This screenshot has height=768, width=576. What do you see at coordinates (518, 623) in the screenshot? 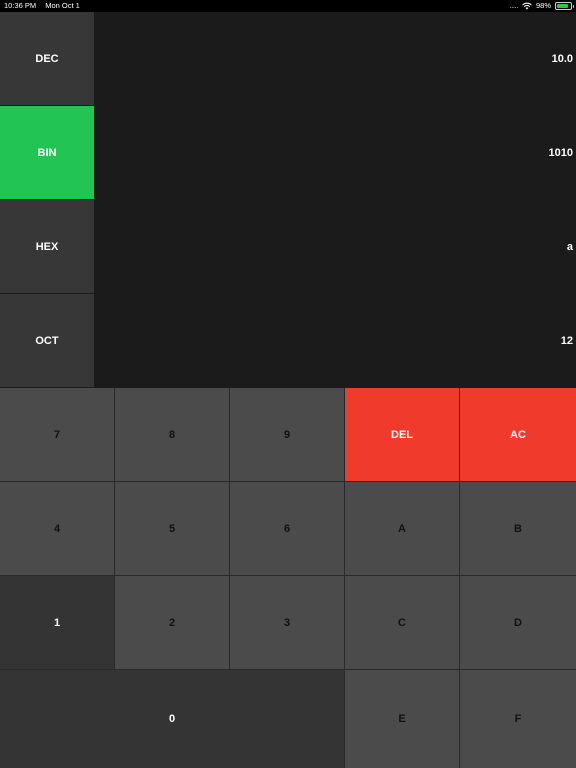
I see `key-d: D` at bounding box center [518, 623].